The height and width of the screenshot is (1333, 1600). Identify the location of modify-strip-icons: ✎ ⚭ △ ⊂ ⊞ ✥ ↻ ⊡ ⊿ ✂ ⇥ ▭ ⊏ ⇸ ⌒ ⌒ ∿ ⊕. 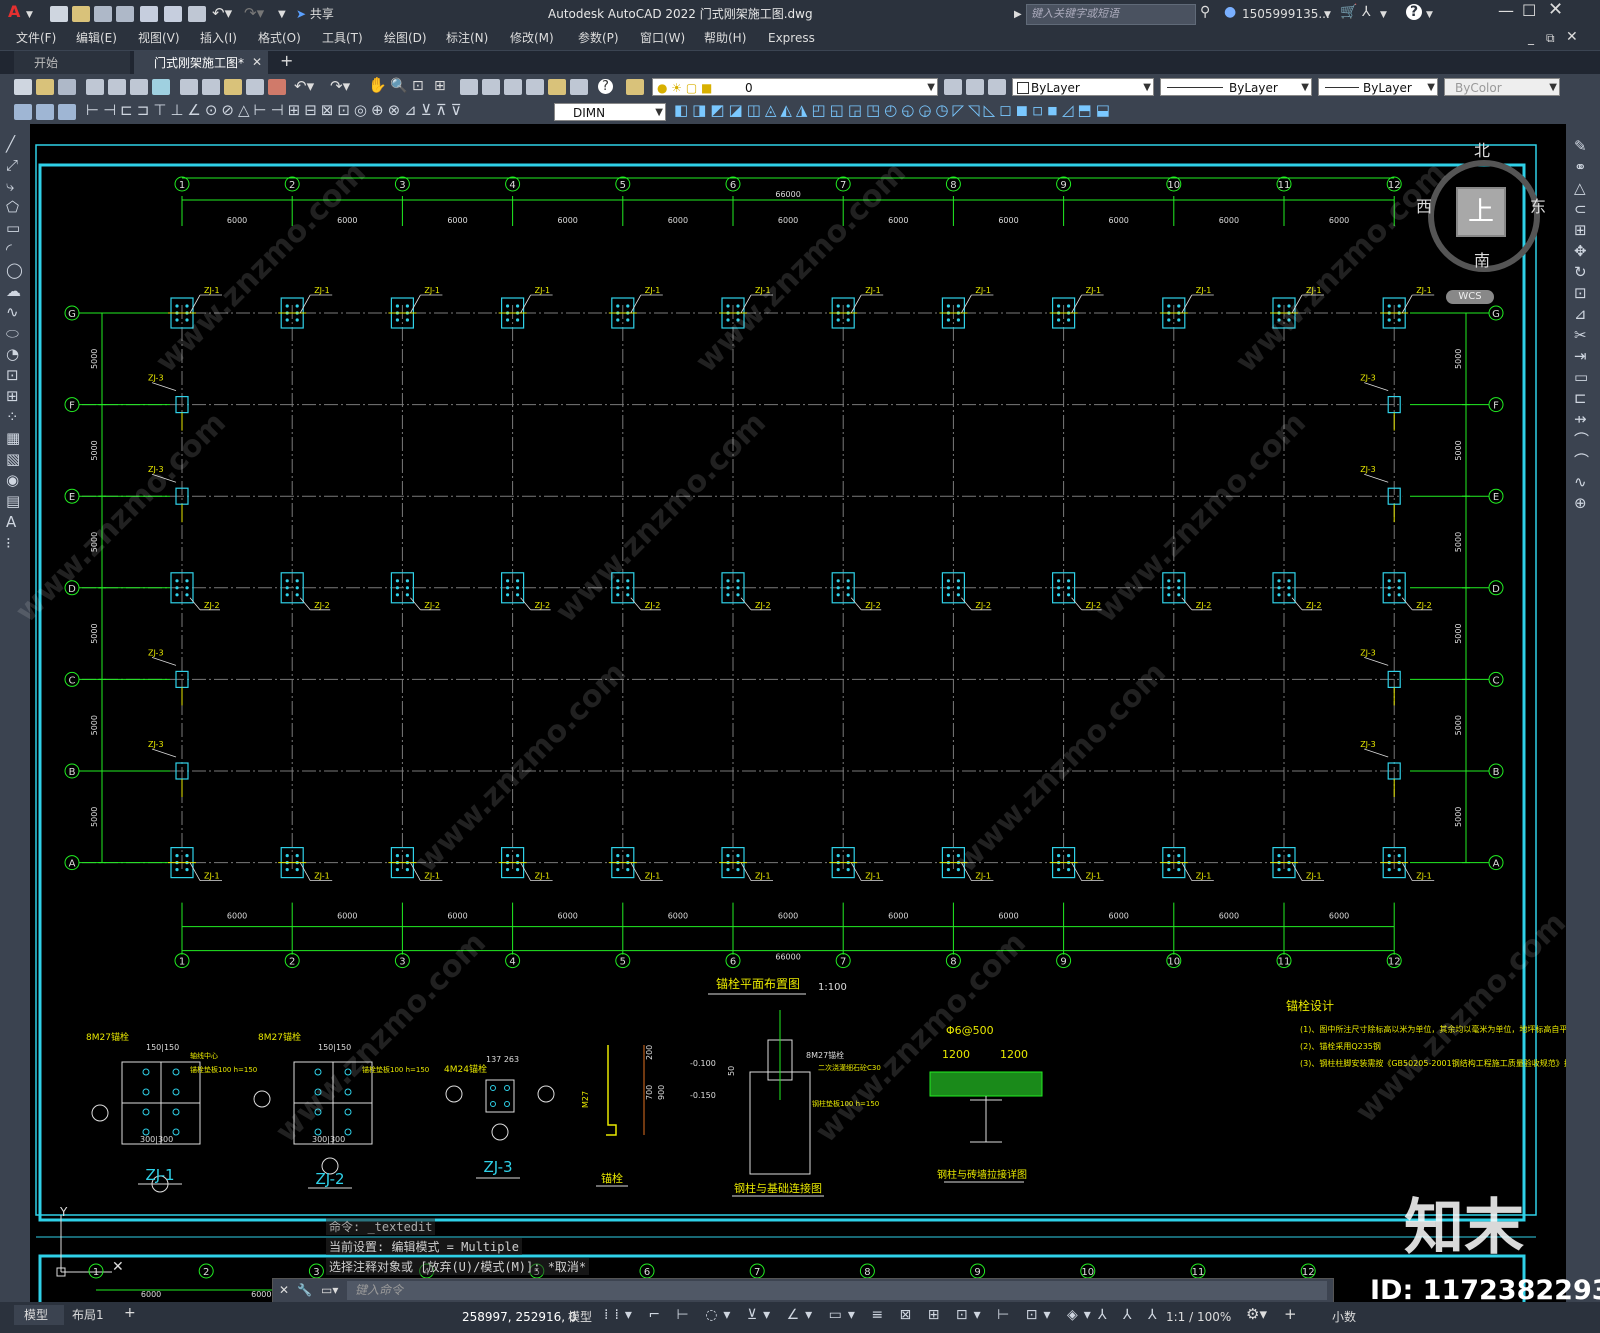
(1583, 325).